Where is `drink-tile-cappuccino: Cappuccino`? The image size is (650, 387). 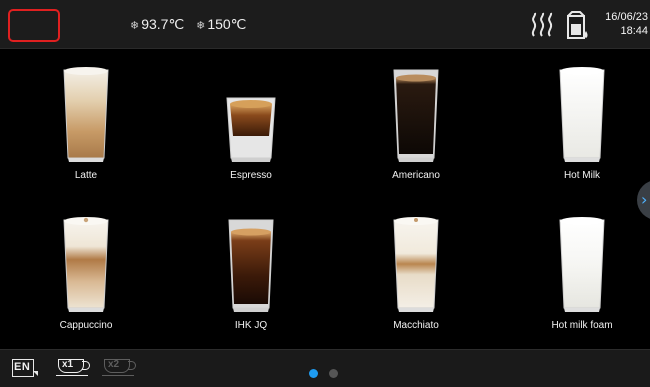
drink-tile-cappuccino: Cappuccino is located at coordinates (86, 272).